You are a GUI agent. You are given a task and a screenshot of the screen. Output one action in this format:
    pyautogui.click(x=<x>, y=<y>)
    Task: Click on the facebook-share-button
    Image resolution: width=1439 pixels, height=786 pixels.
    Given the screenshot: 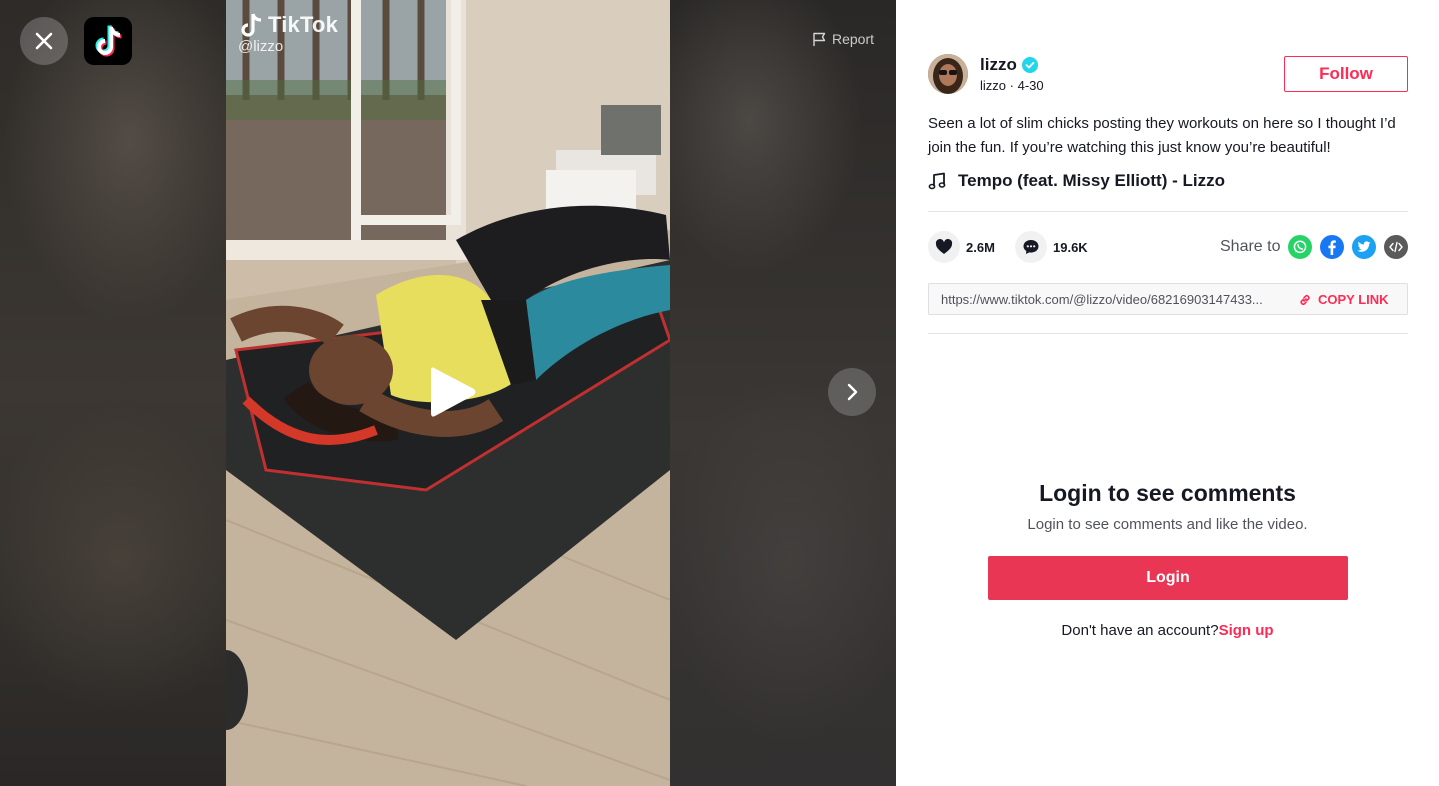 What is the action you would take?
    pyautogui.click(x=1332, y=247)
    